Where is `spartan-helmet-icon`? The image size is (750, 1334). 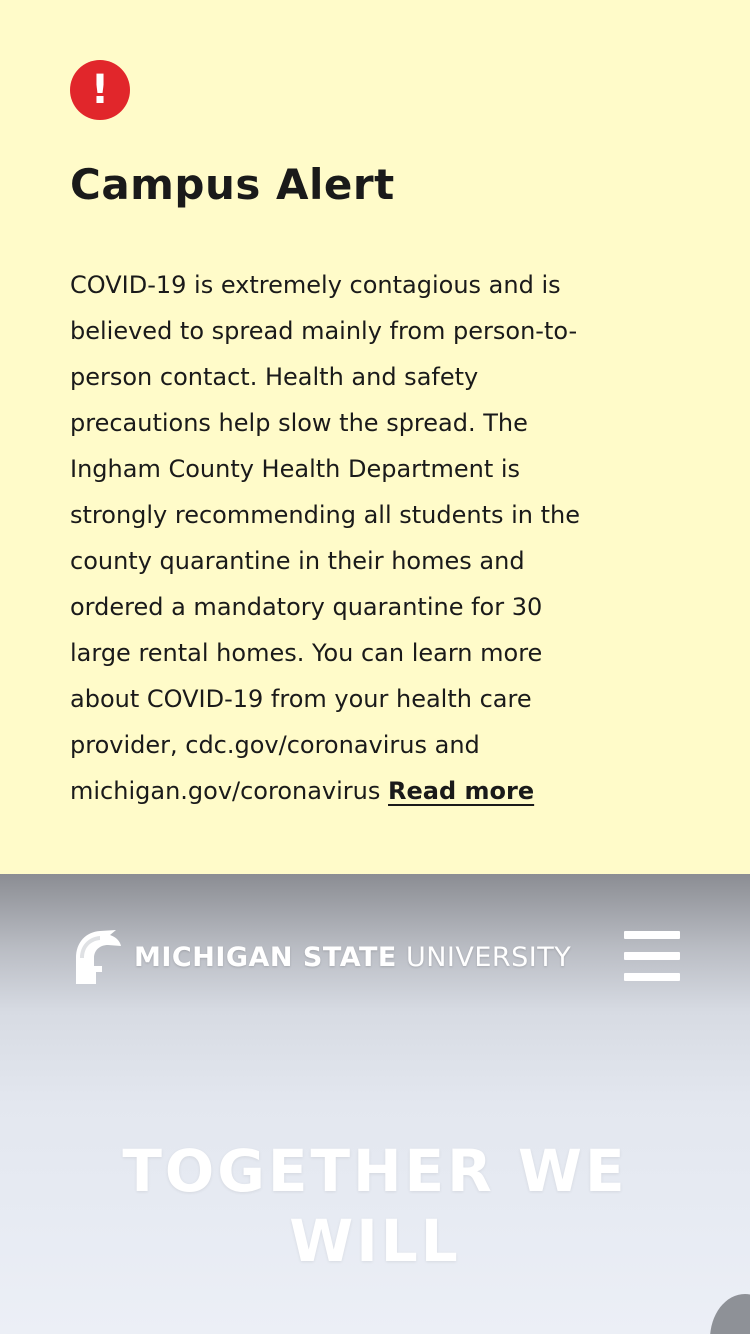 spartan-helmet-icon is located at coordinates (98, 957).